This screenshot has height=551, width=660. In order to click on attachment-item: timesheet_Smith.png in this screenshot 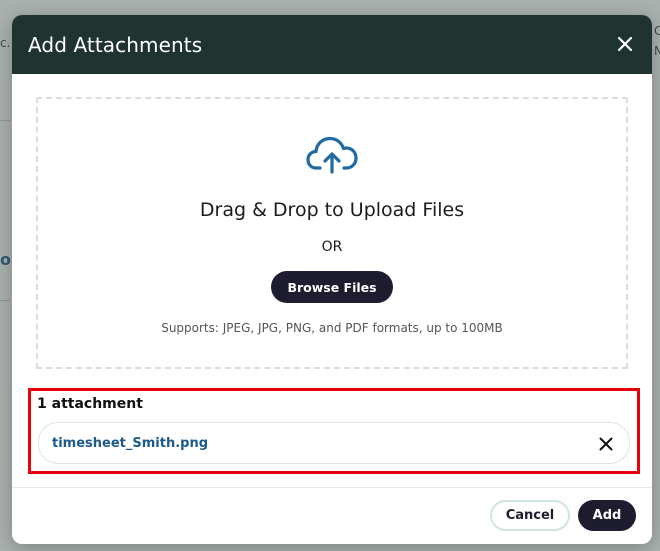, I will do `click(334, 443)`.